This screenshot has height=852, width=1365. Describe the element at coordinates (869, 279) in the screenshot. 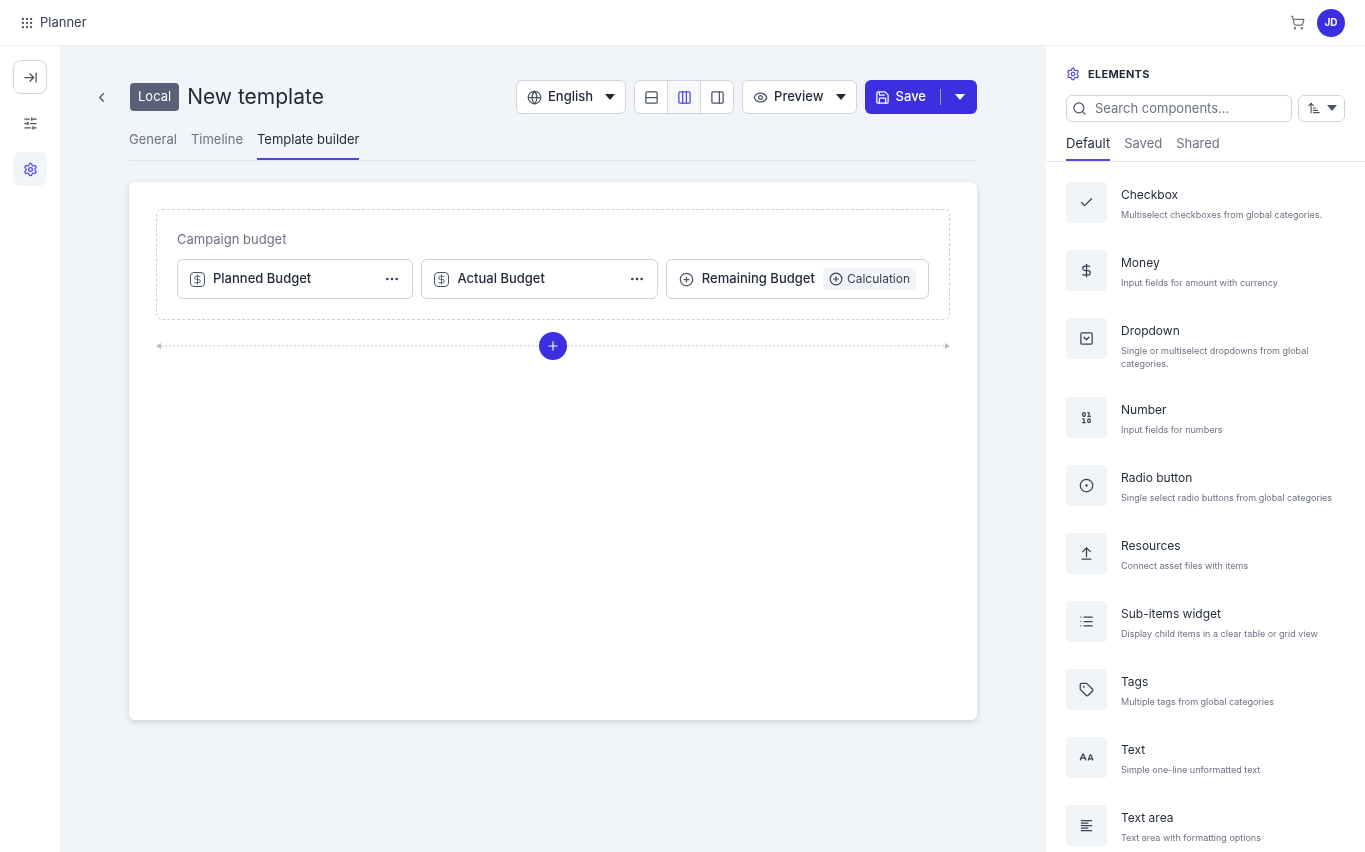

I see `calculation-badge: Calculation` at that location.